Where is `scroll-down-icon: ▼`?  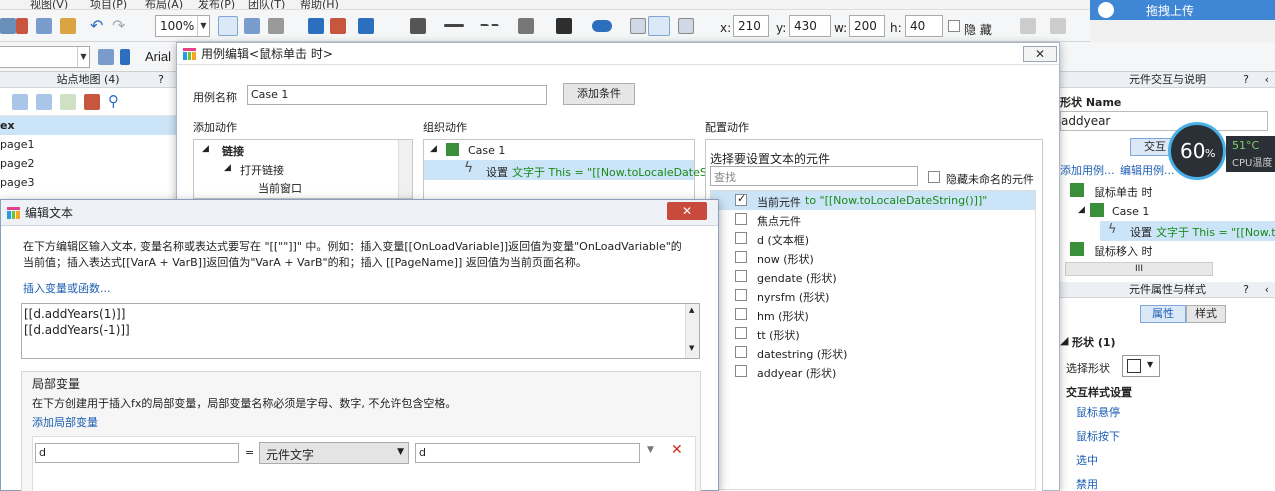
scroll-down-icon: ▼ is located at coordinates (691, 348).